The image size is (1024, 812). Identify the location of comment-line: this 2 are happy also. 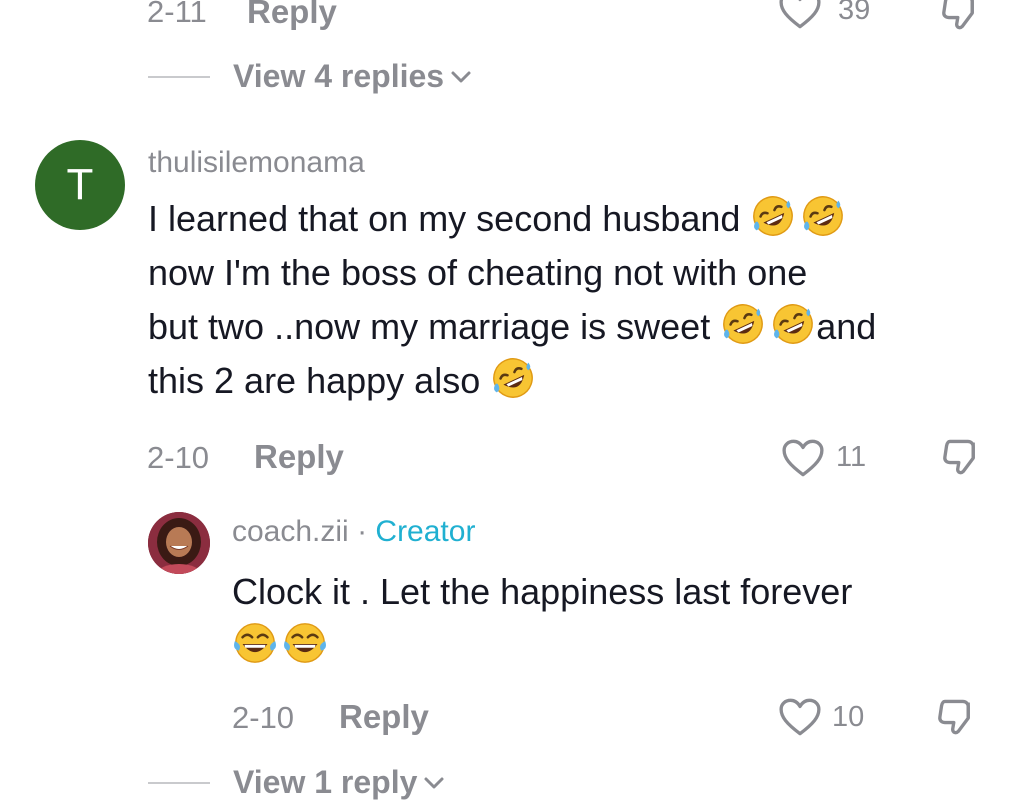
(578, 381).